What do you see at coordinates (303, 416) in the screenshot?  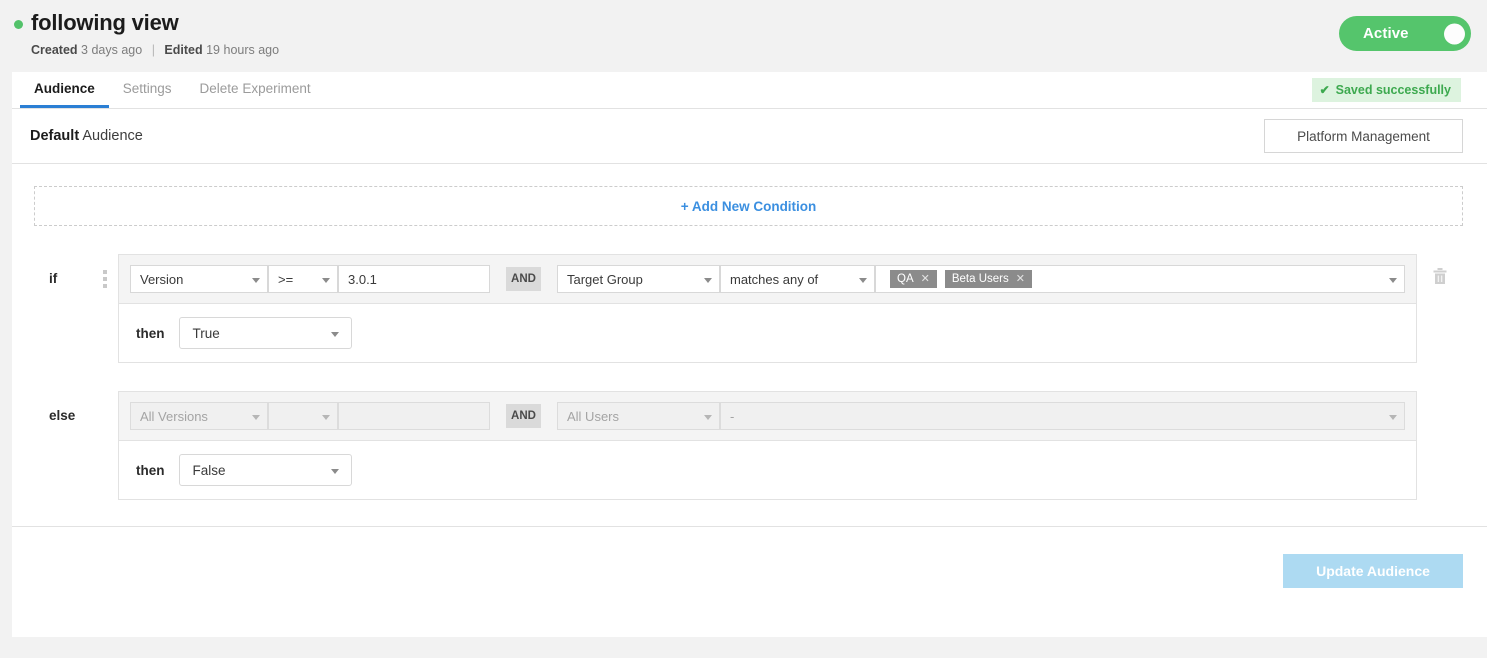 I see `else-version-operator-select` at bounding box center [303, 416].